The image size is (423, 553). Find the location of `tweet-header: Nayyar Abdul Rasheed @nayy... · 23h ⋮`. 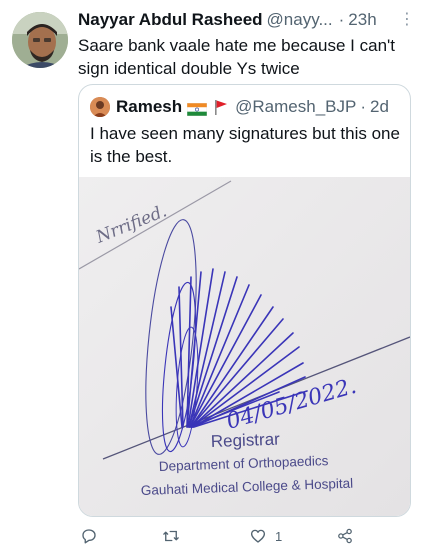

tweet-header: Nayyar Abdul Rasheed @nayy... · 23h ⋮ is located at coordinates (246, 20).